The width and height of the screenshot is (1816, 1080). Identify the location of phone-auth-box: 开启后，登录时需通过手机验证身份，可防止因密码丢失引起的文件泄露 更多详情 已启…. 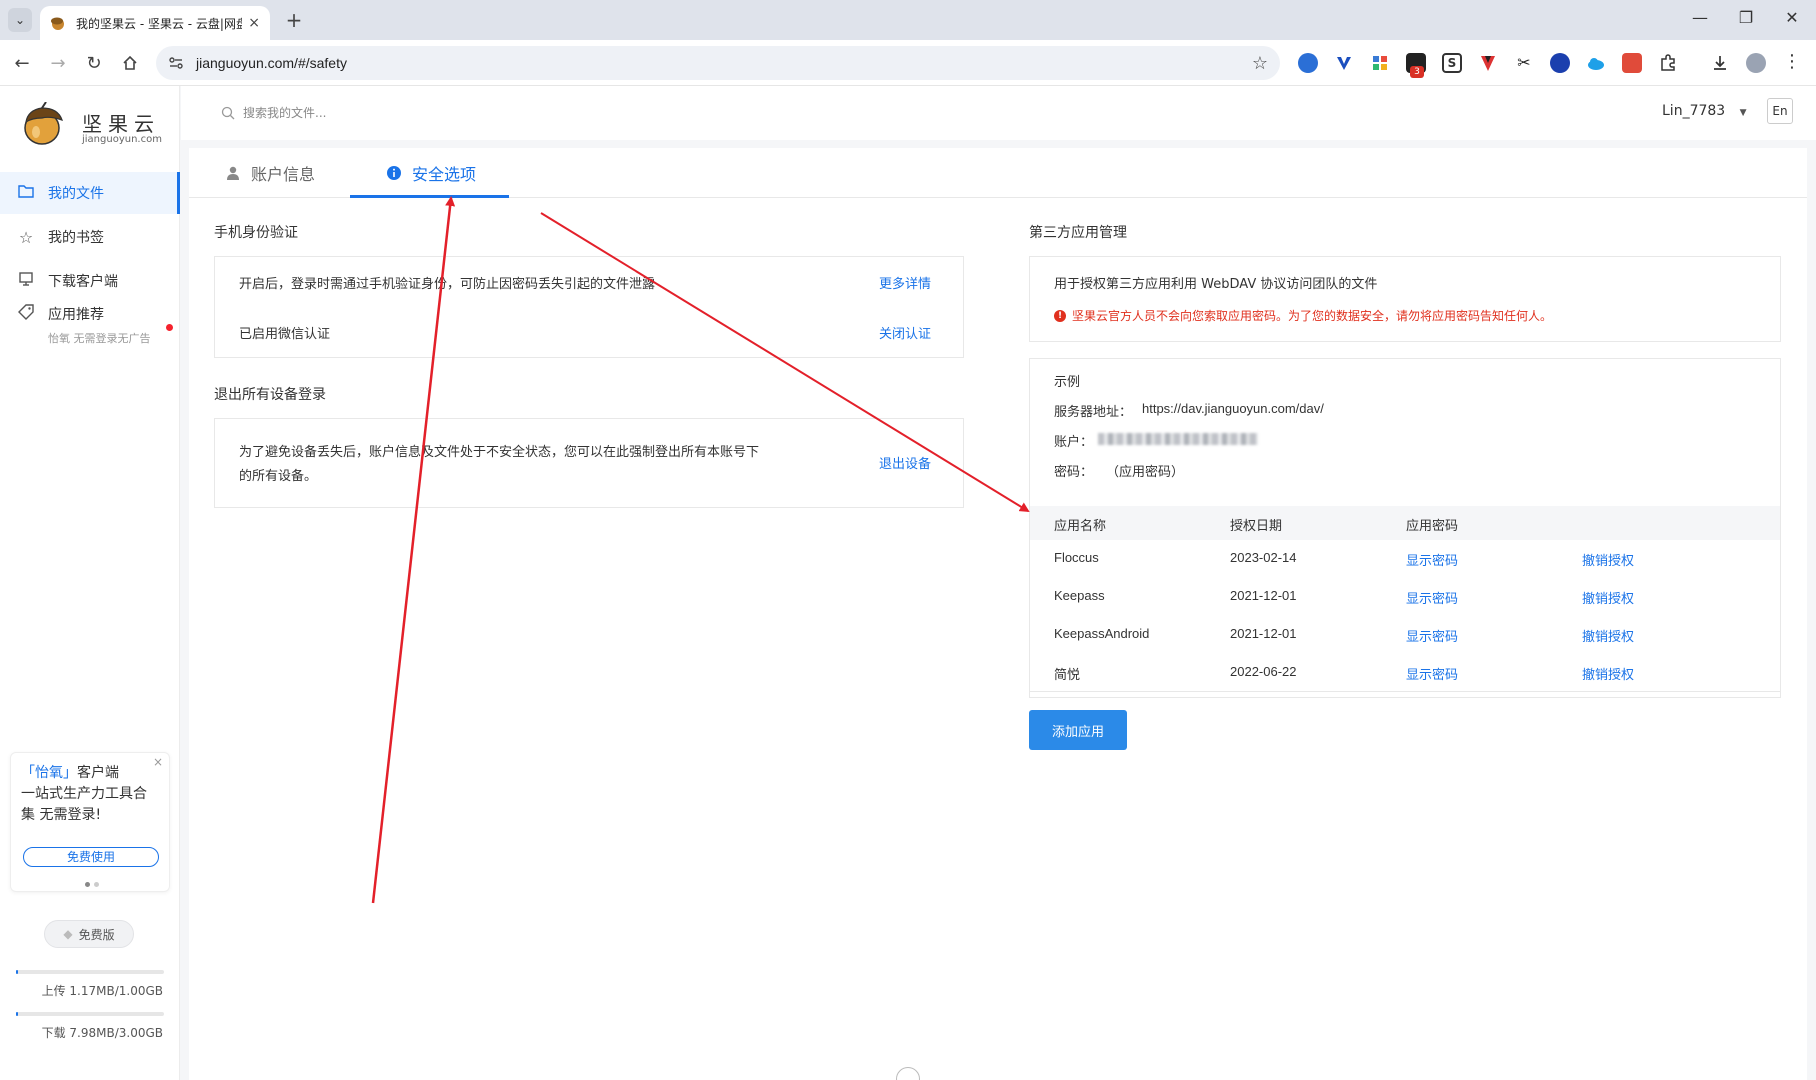
(589, 307).